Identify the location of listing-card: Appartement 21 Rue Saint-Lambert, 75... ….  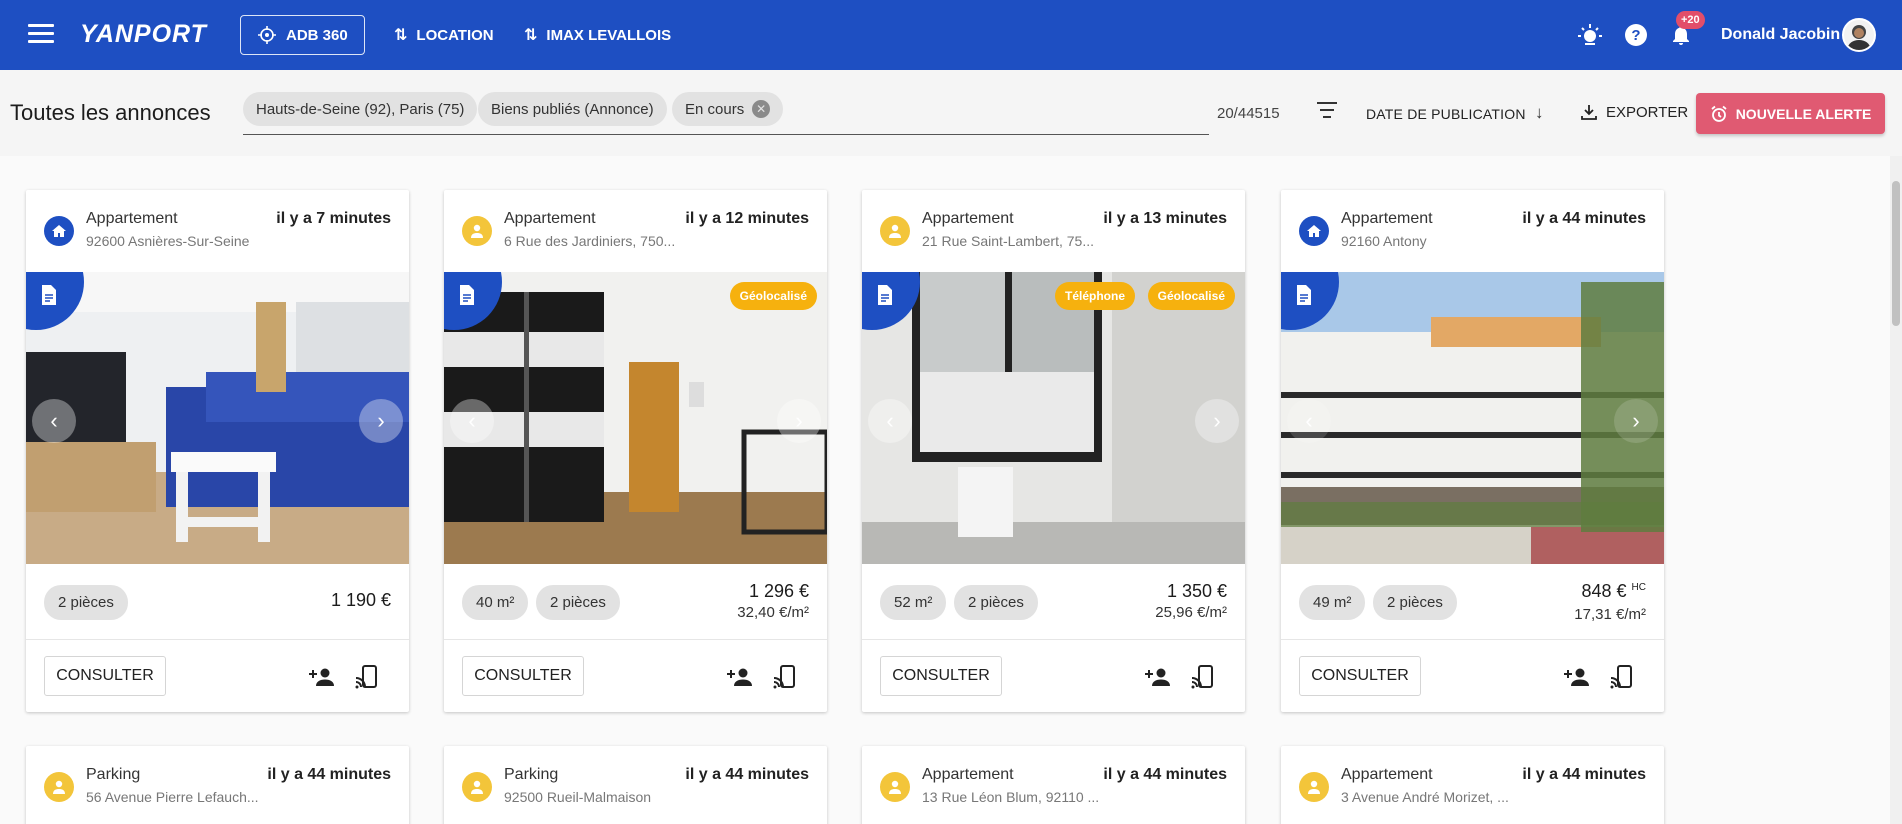
(1053, 451).